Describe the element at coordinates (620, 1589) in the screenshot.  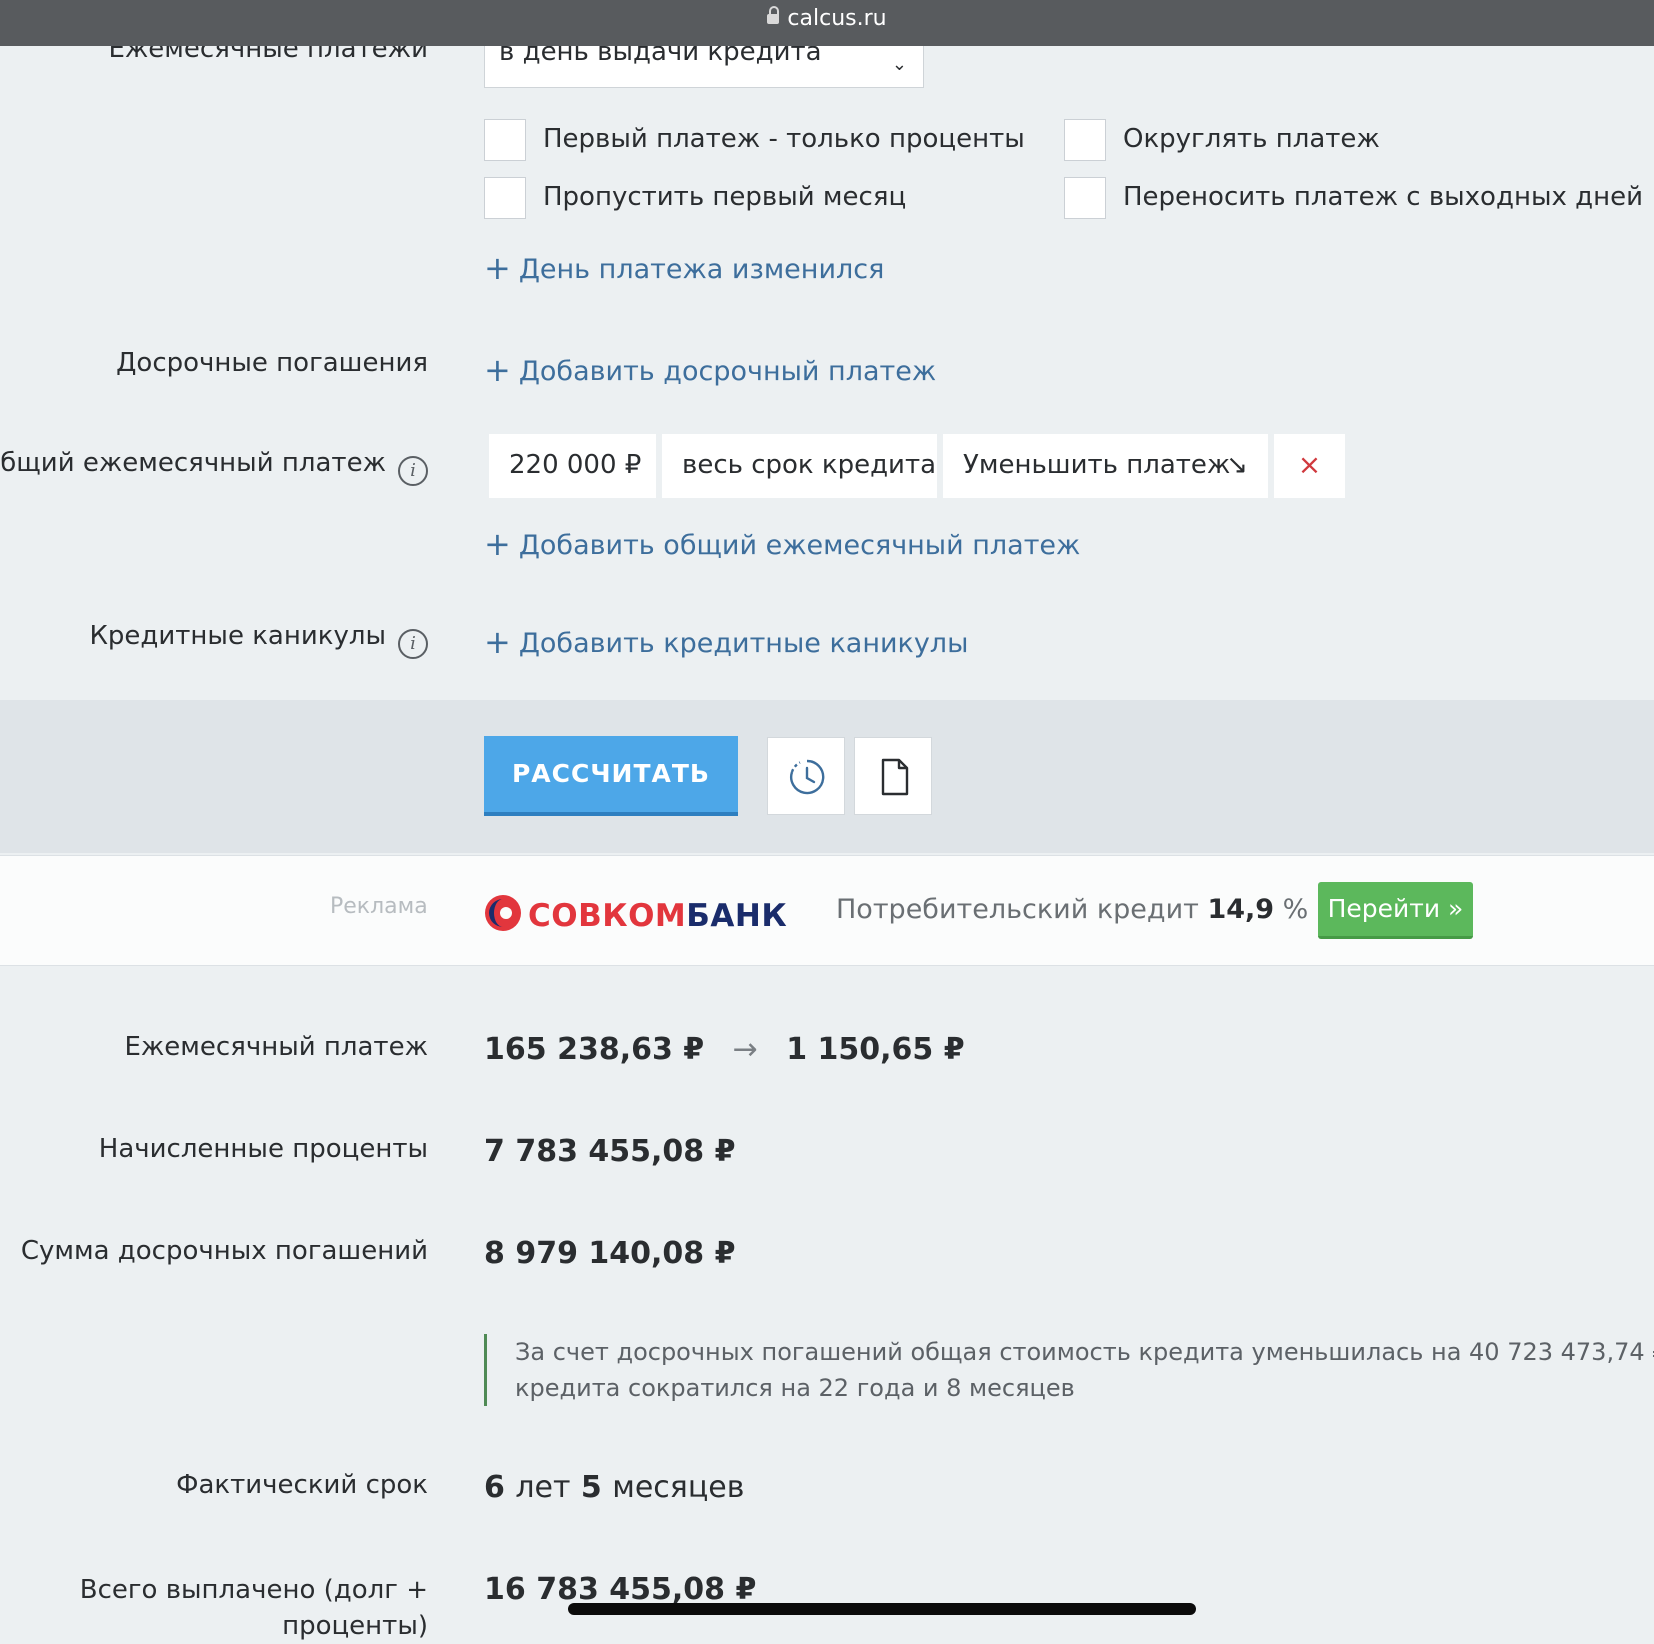
I see `result-total-paid-value: 16 783 455,08 ₽` at that location.